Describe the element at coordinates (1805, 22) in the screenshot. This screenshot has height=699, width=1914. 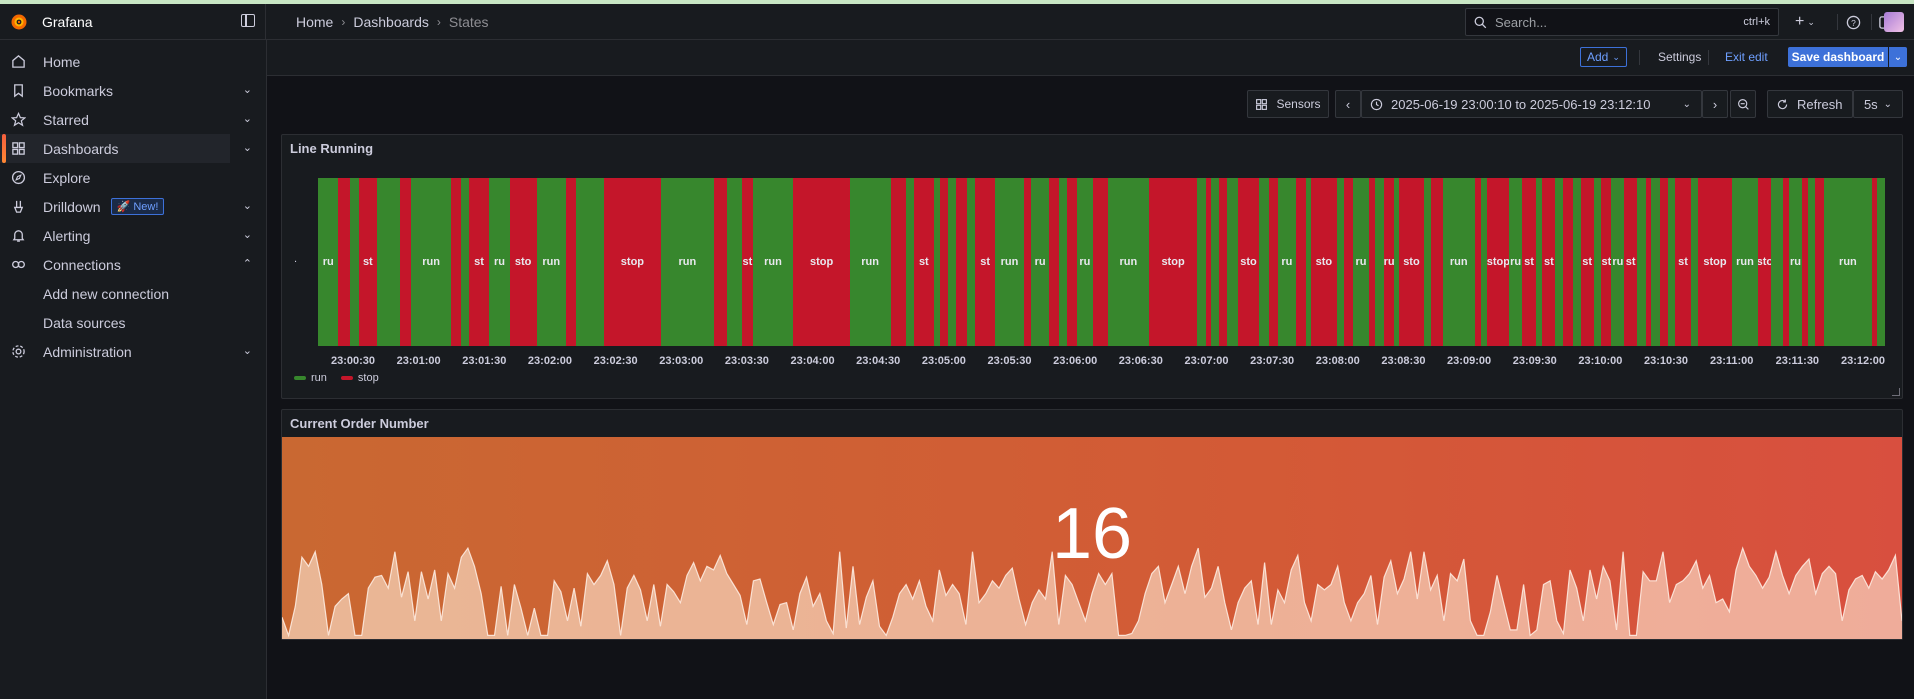
I see `new-plus-icon: + ⌄` at that location.